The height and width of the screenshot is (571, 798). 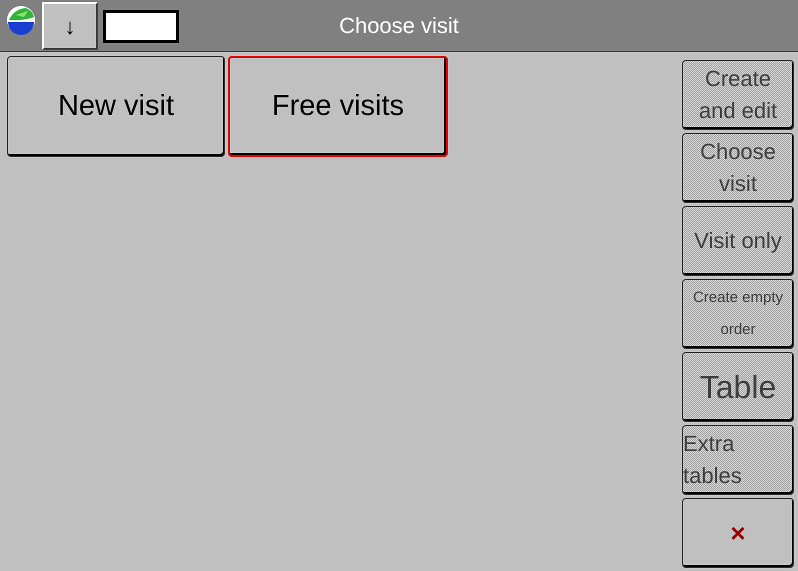 What do you see at coordinates (21, 20) in the screenshot?
I see `globe-icon` at bounding box center [21, 20].